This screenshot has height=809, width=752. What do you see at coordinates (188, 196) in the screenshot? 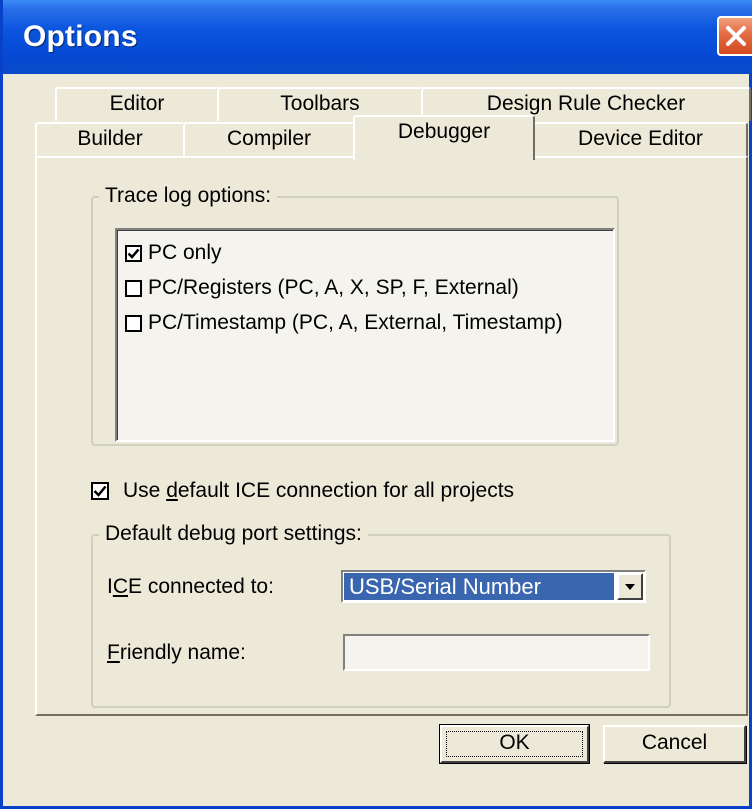
I see `trace-log-group-label: Trace log options:` at bounding box center [188, 196].